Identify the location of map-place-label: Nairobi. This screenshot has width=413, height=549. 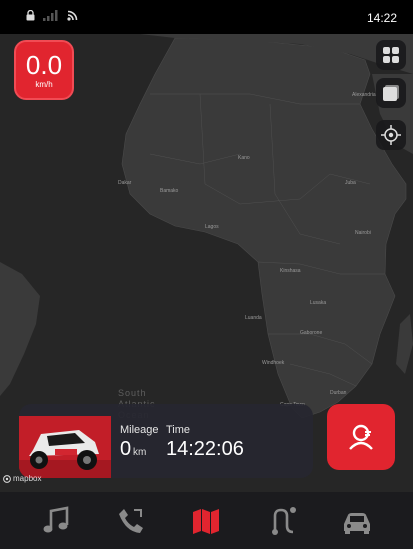
(363, 233).